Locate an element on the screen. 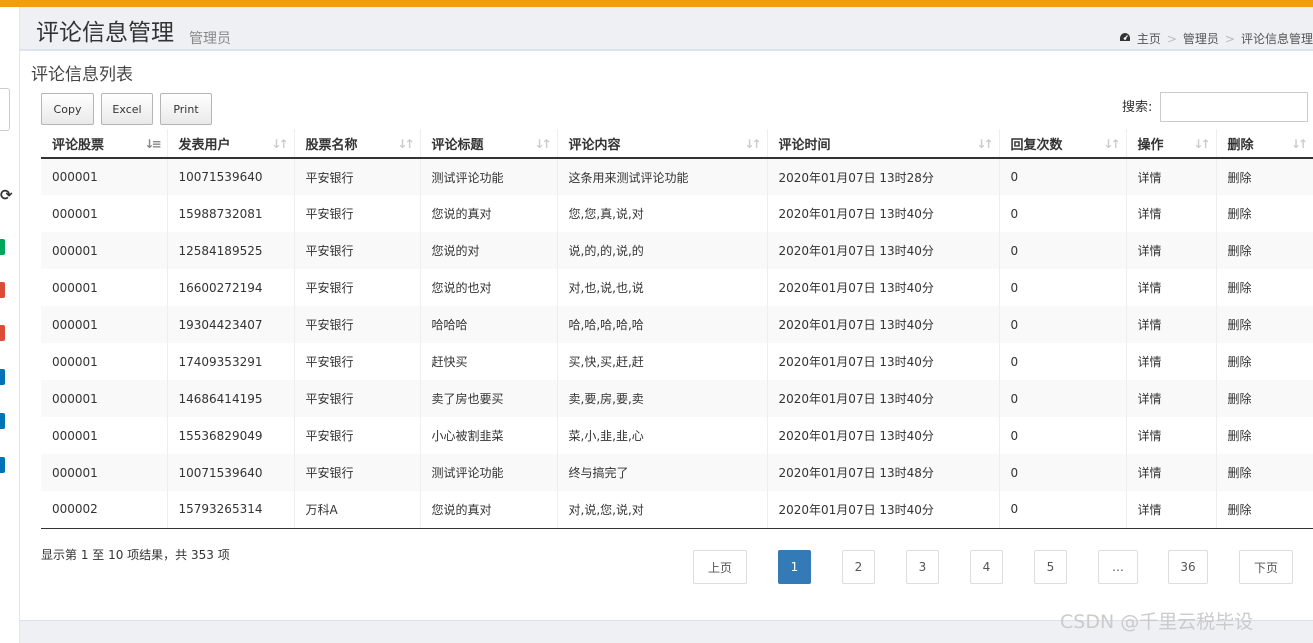 This screenshot has width=1313, height=643. page-button: 1 is located at coordinates (794, 567).